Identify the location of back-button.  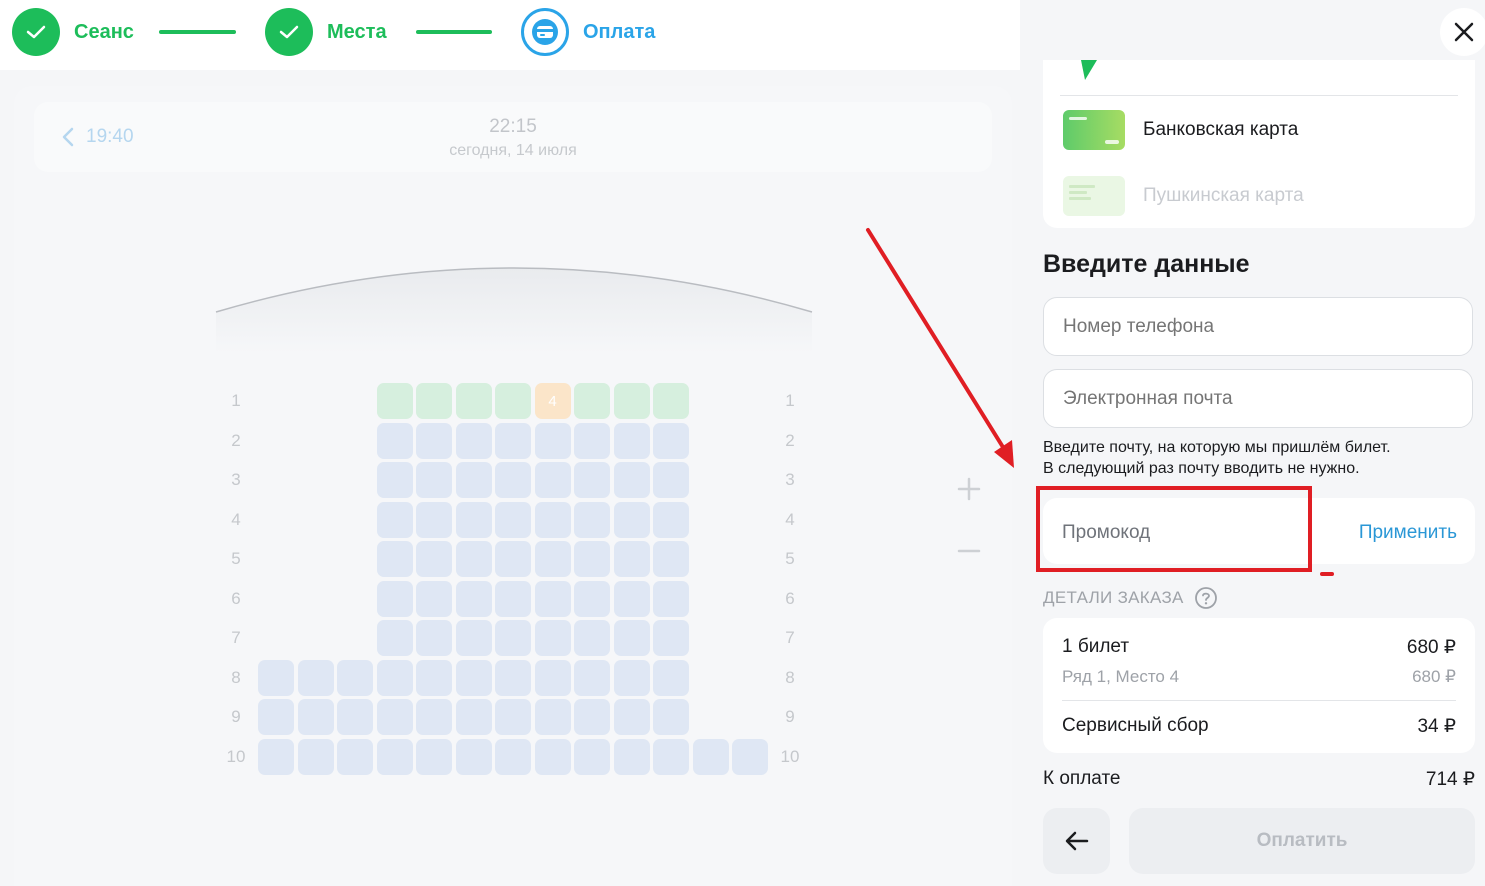
(1076, 841).